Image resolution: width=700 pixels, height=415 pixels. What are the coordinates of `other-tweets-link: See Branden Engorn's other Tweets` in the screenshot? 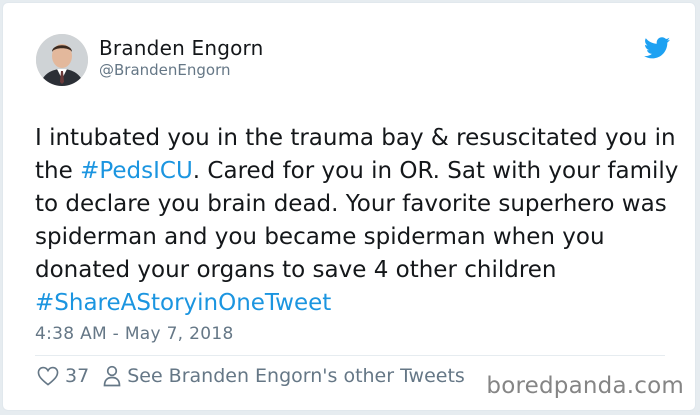 It's located at (284, 376).